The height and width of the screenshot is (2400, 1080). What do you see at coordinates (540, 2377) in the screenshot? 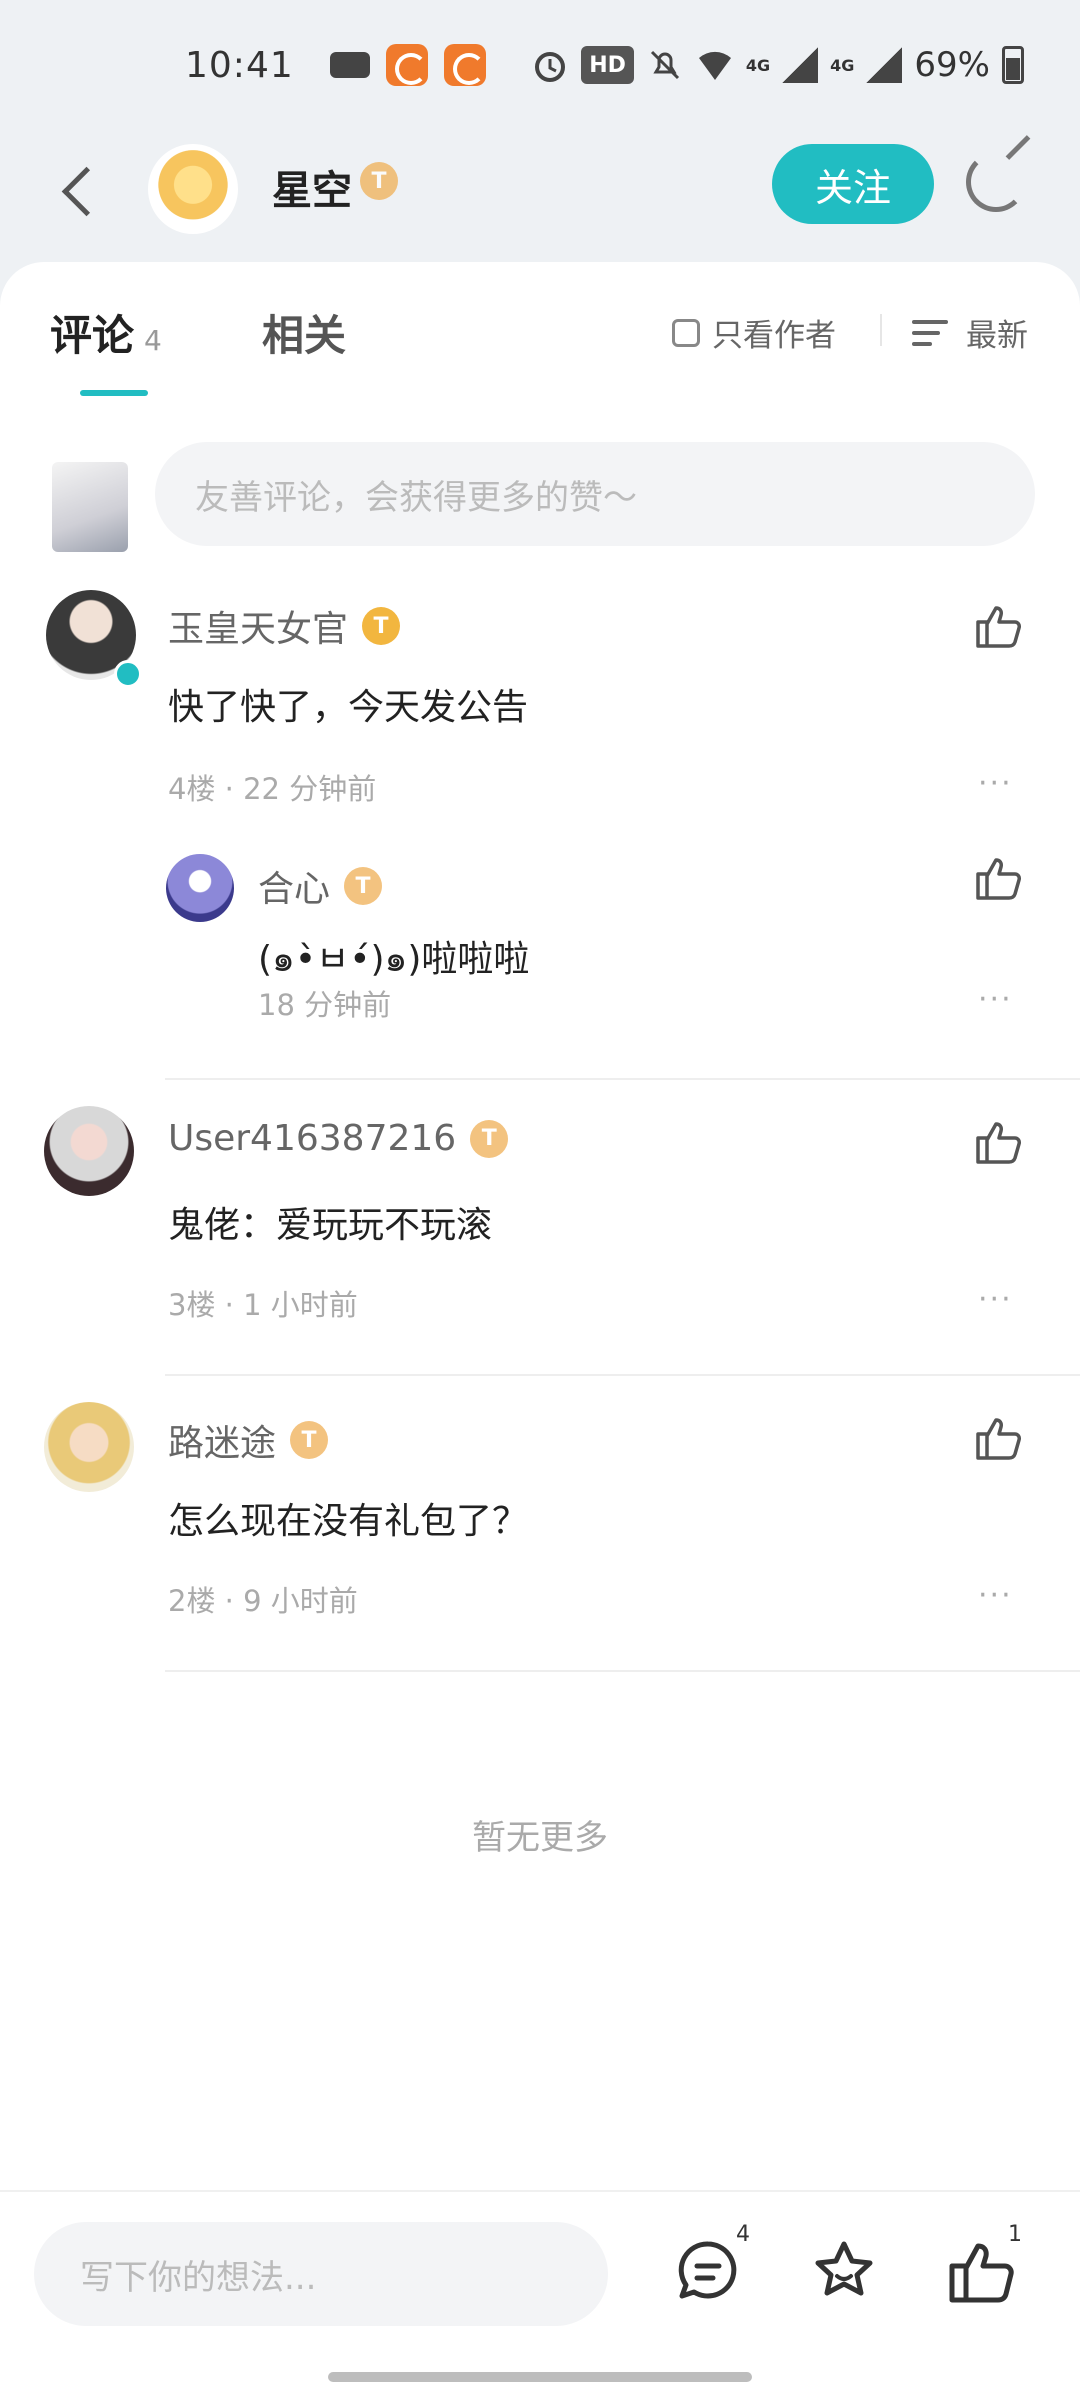
I see `home-indicator` at bounding box center [540, 2377].